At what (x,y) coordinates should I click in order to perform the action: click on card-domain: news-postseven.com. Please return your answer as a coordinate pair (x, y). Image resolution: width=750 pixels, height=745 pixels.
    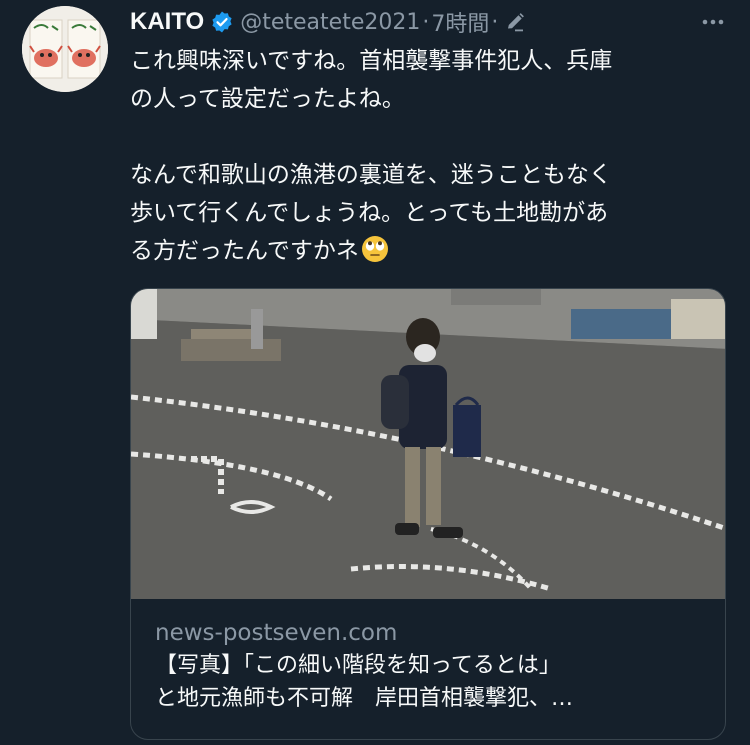
    Looking at the image, I should click on (276, 633).